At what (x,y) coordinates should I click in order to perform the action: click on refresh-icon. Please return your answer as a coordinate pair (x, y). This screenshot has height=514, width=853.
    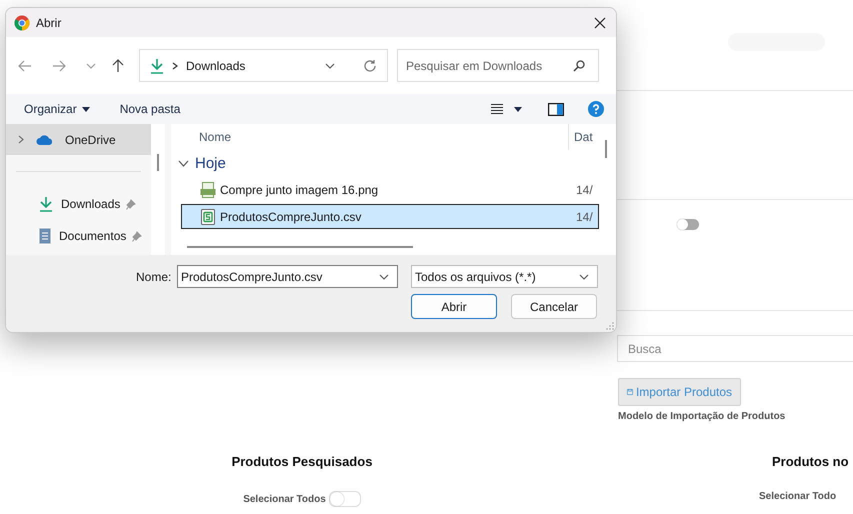
    Looking at the image, I should click on (370, 65).